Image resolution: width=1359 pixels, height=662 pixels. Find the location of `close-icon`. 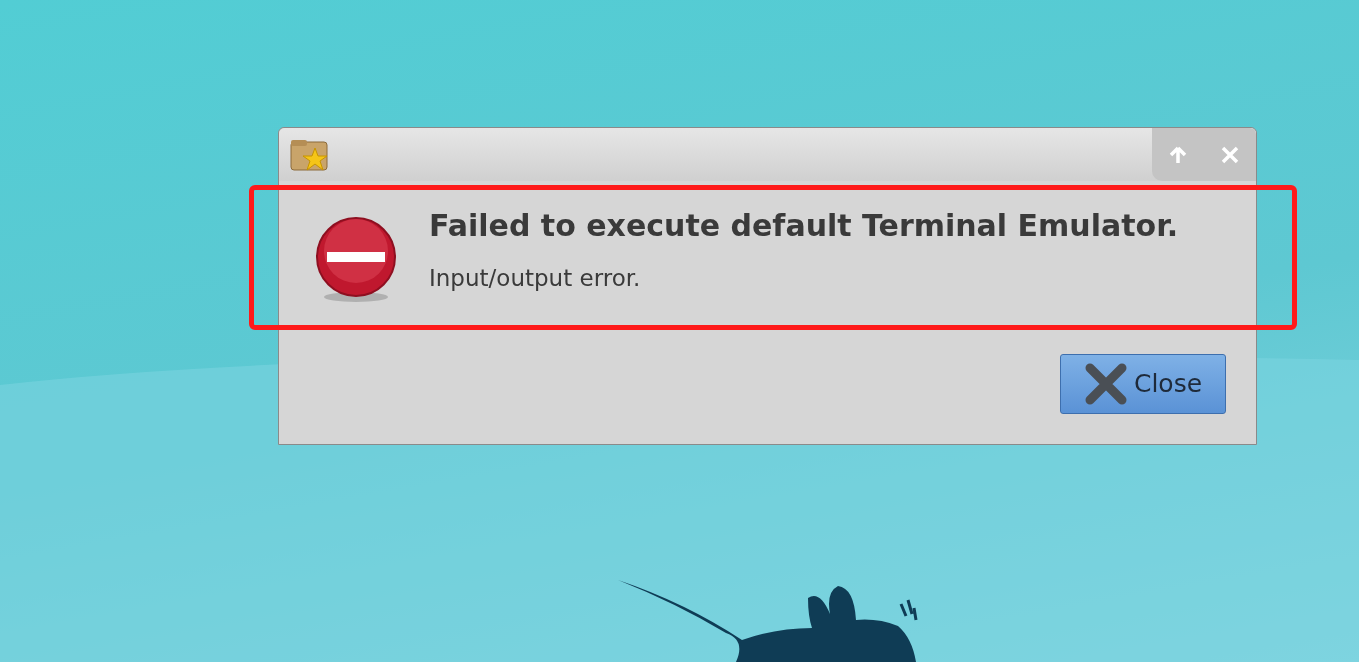

close-icon is located at coordinates (1230, 154).